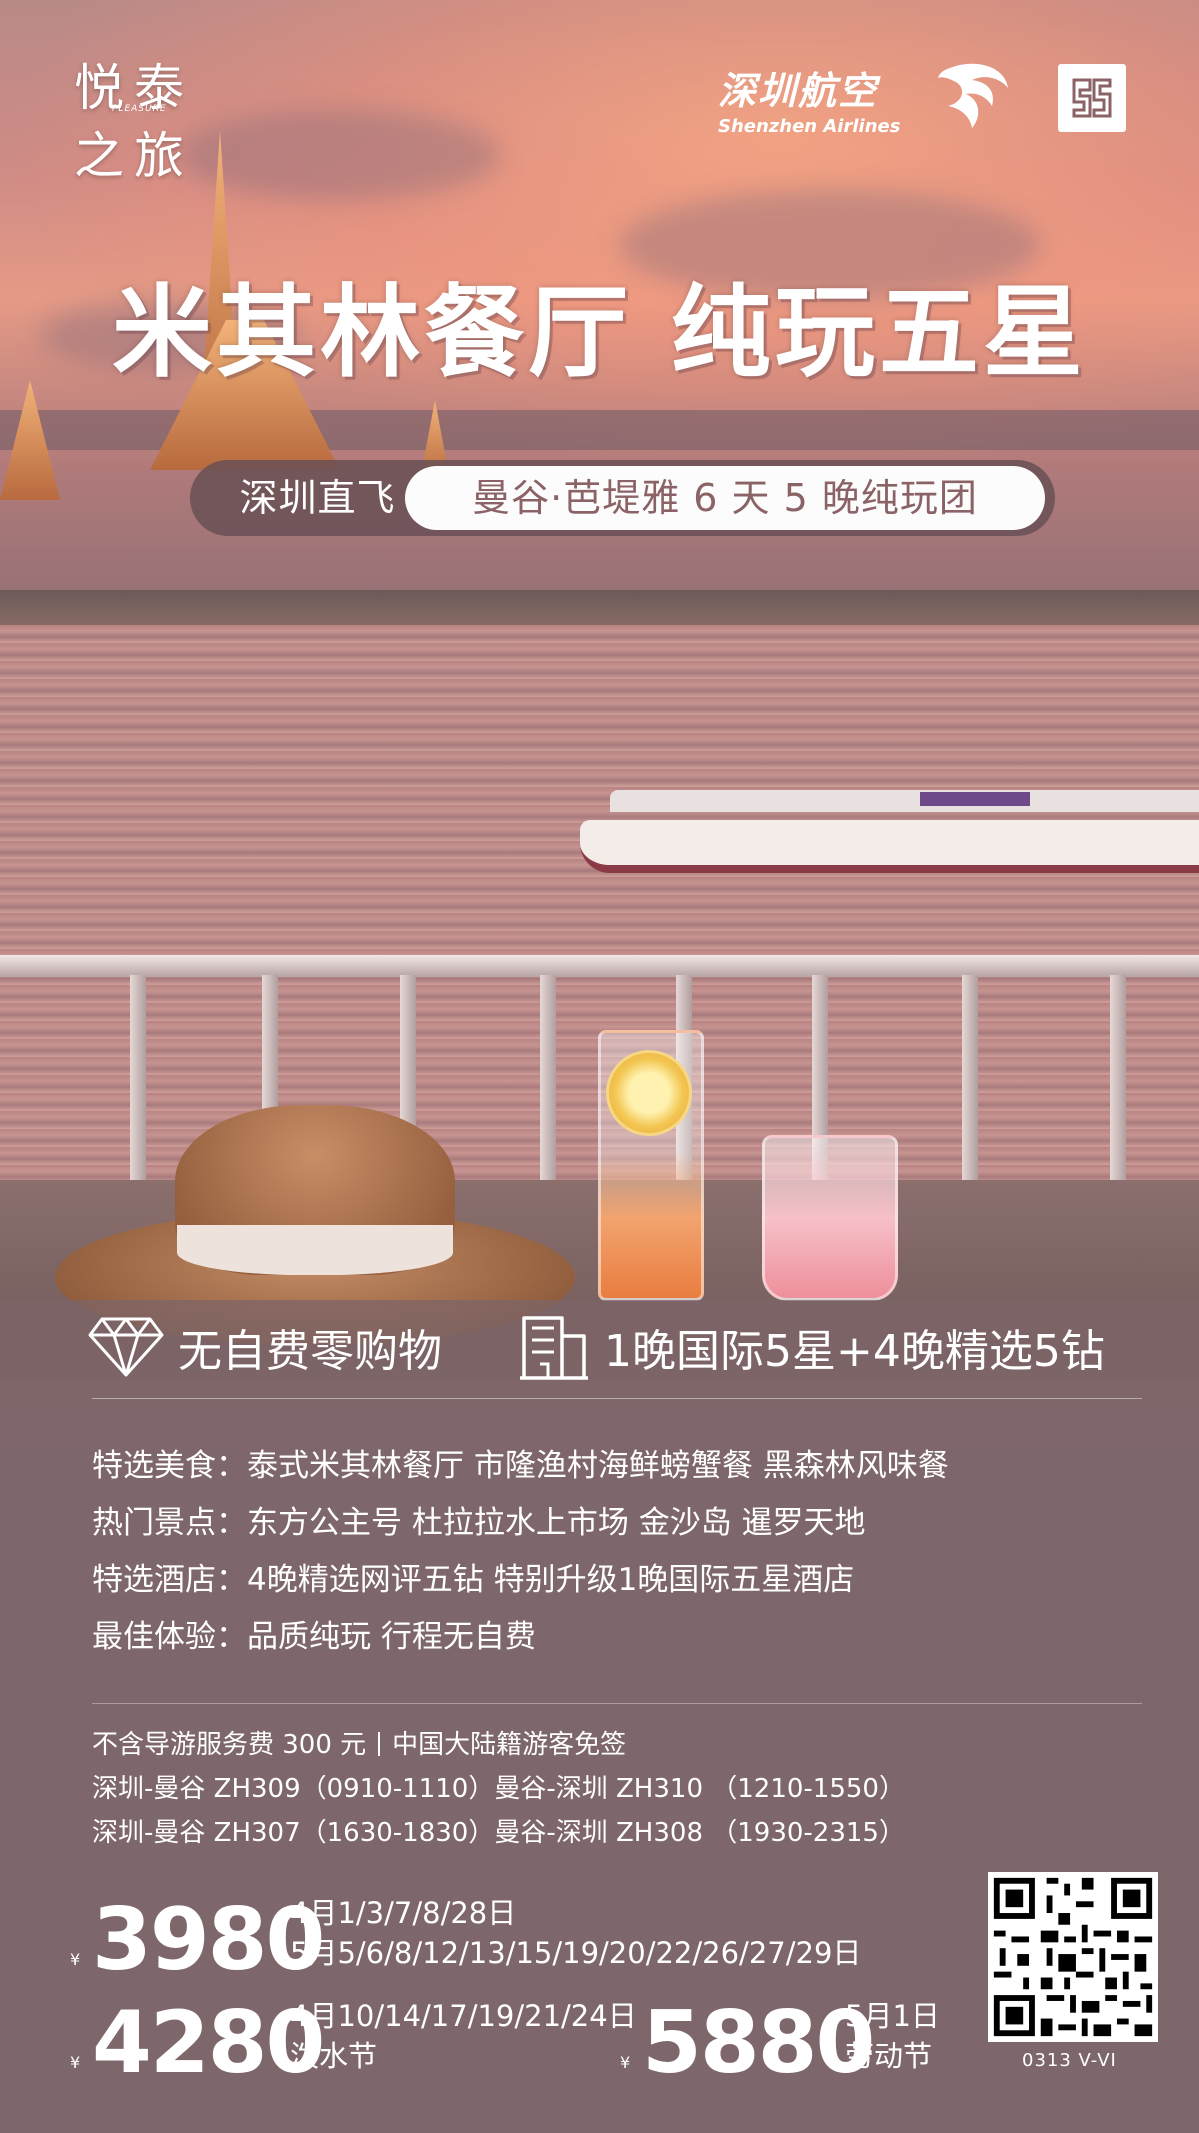  What do you see at coordinates (463, 2036) in the screenshot?
I see `price-dates-4280: 4月10/14/17/19/21/24日 泼水节` at bounding box center [463, 2036].